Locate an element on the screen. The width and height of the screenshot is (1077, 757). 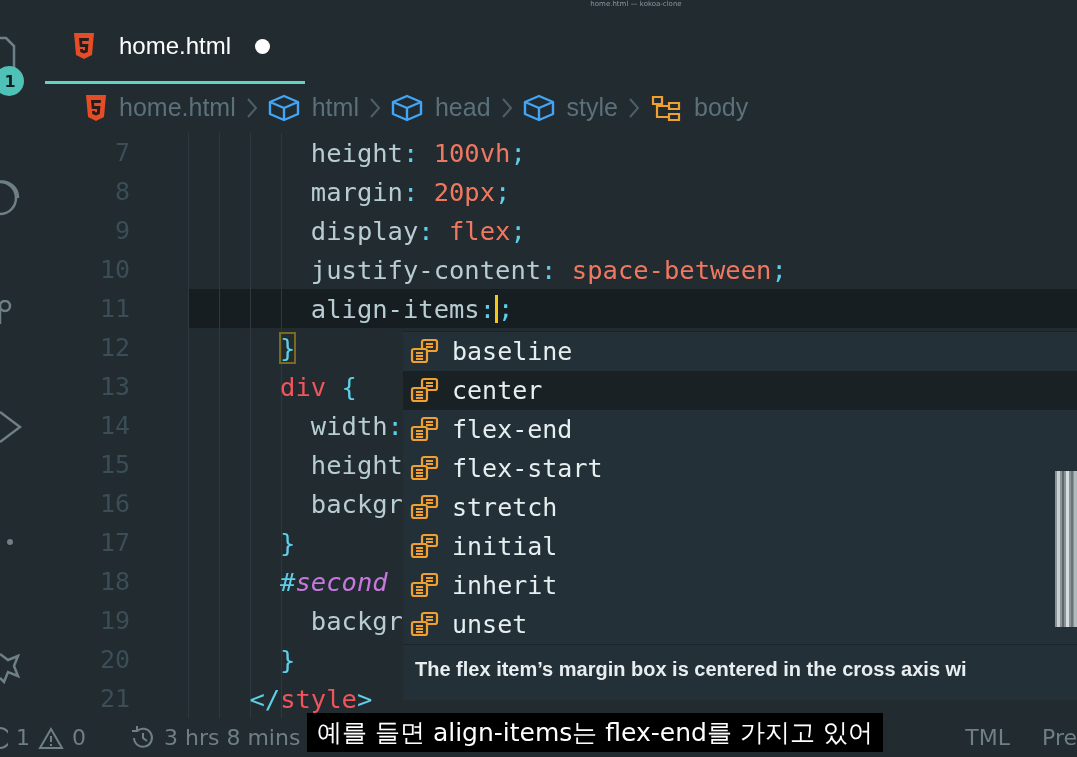
status-item: 3 hrs 8 mins is located at coordinates (232, 737).